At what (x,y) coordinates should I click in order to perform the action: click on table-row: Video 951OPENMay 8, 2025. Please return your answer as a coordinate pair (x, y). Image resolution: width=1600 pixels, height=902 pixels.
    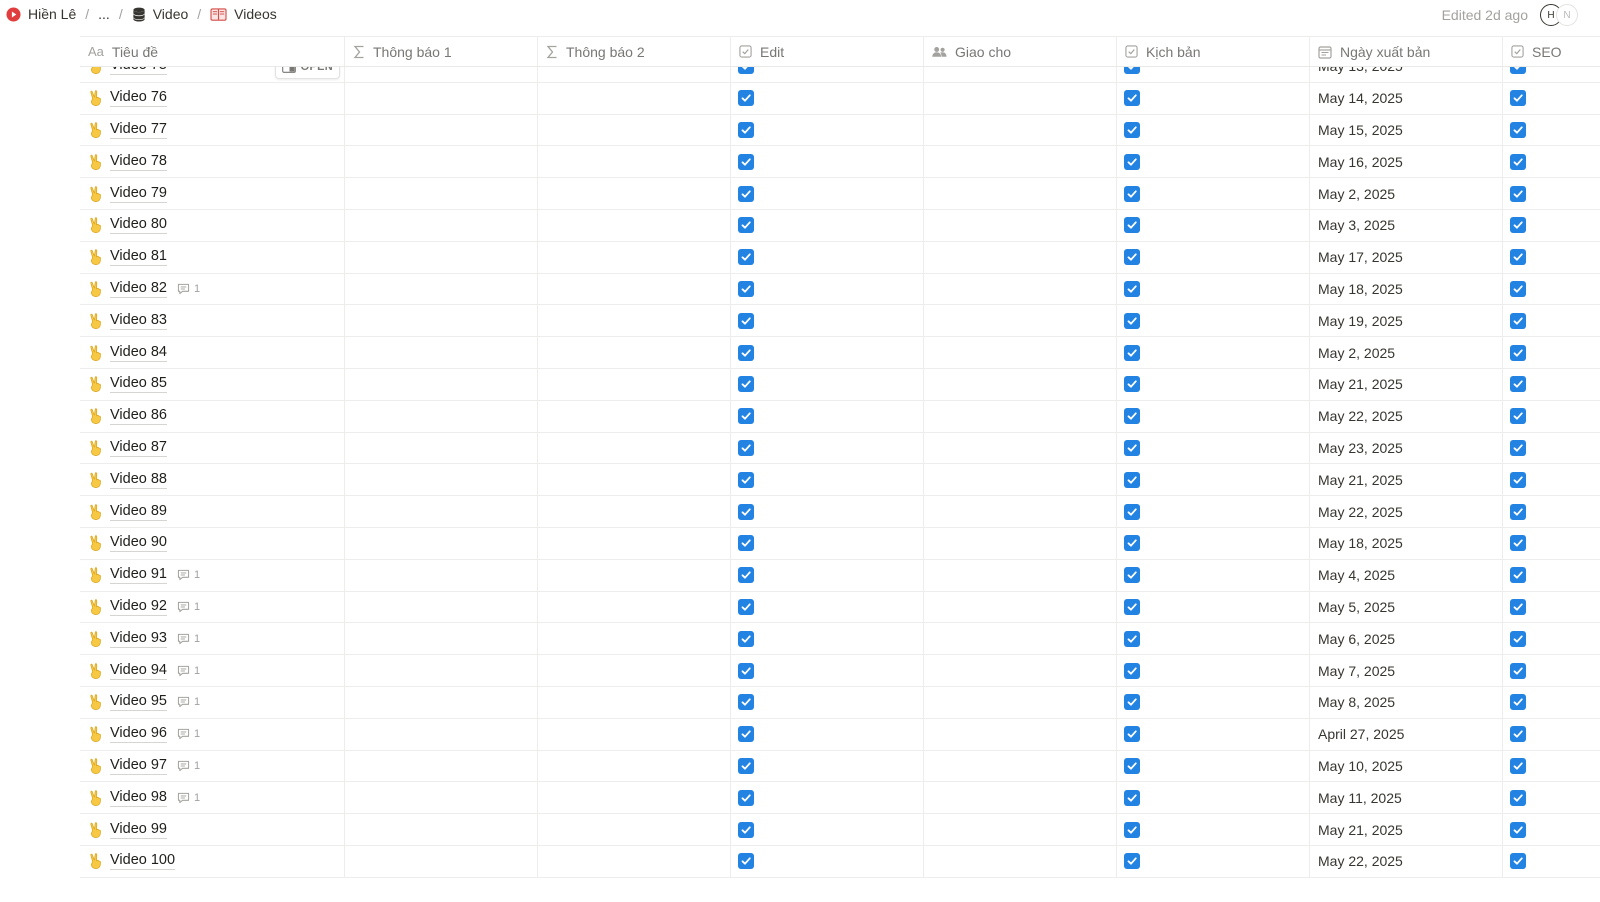
    Looking at the image, I should click on (840, 702).